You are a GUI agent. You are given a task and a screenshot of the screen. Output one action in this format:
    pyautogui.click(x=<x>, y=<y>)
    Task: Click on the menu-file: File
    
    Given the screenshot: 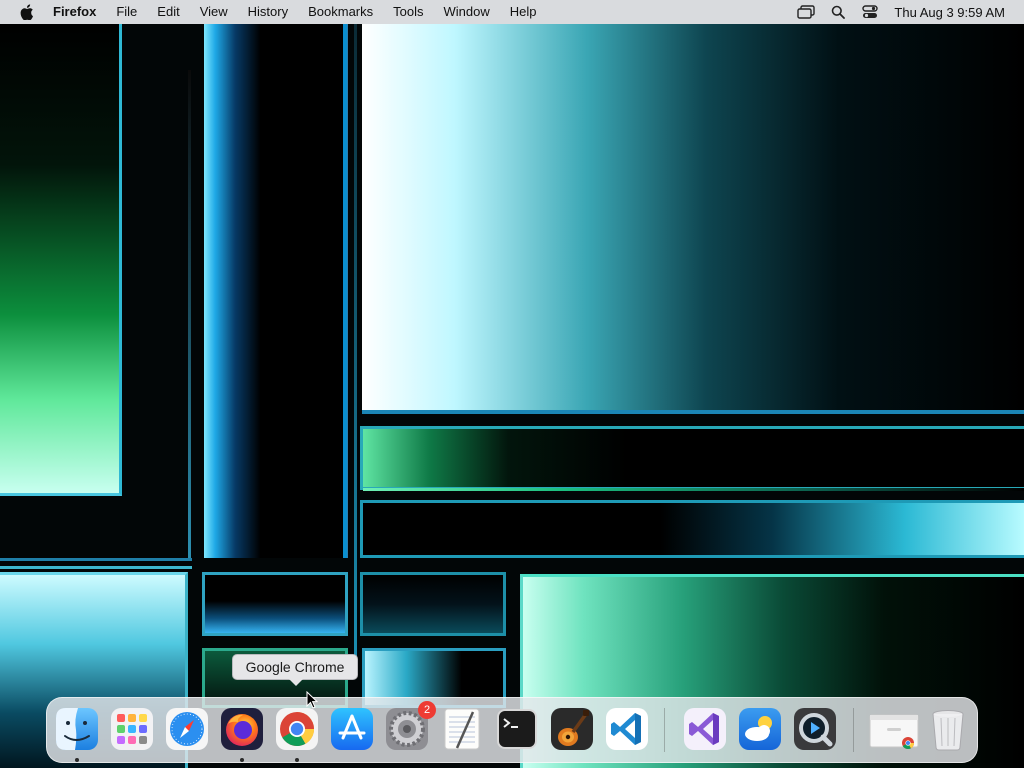 What is the action you would take?
    pyautogui.click(x=126, y=12)
    